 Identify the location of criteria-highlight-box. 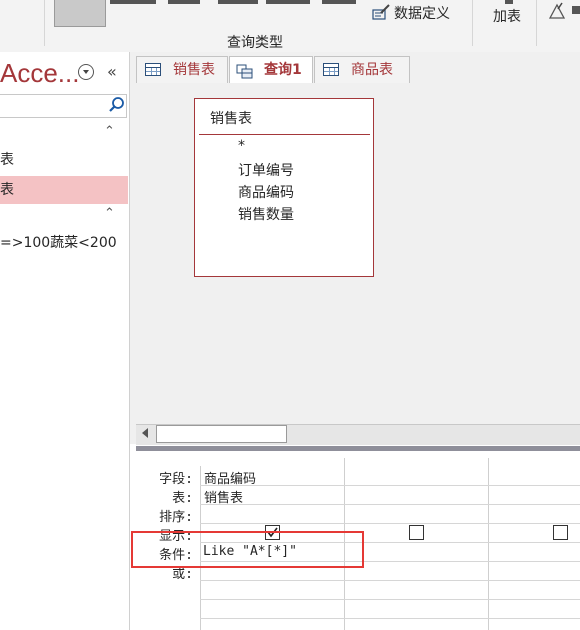
(247, 549).